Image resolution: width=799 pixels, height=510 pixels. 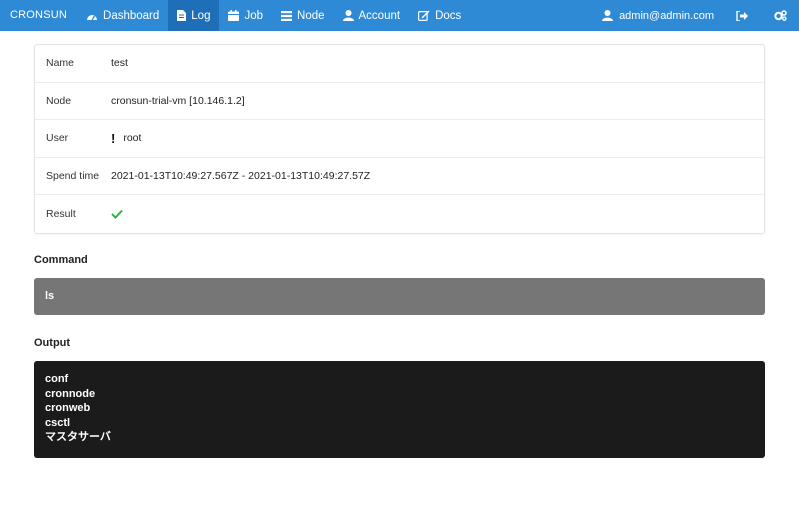 What do you see at coordinates (311, 15) in the screenshot?
I see `nav-label-node: Node` at bounding box center [311, 15].